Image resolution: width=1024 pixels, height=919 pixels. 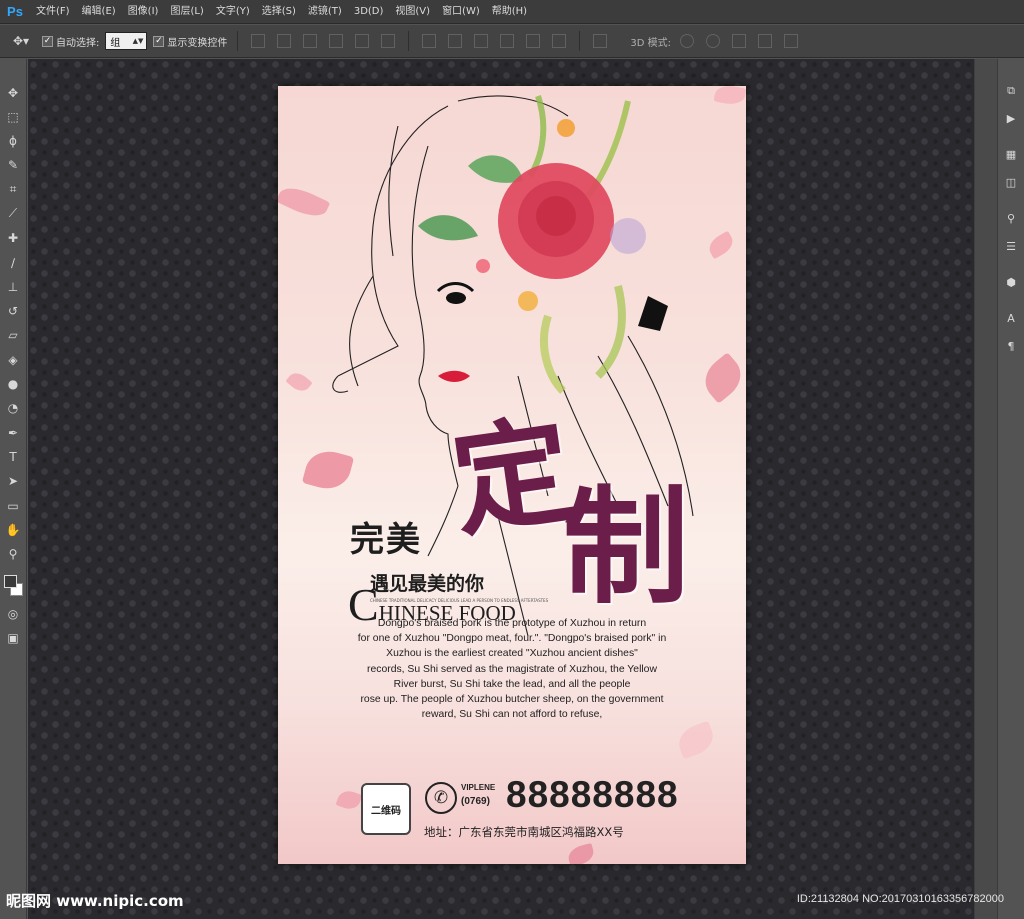 What do you see at coordinates (791, 41) in the screenshot?
I see `scale-3d-icon` at bounding box center [791, 41].